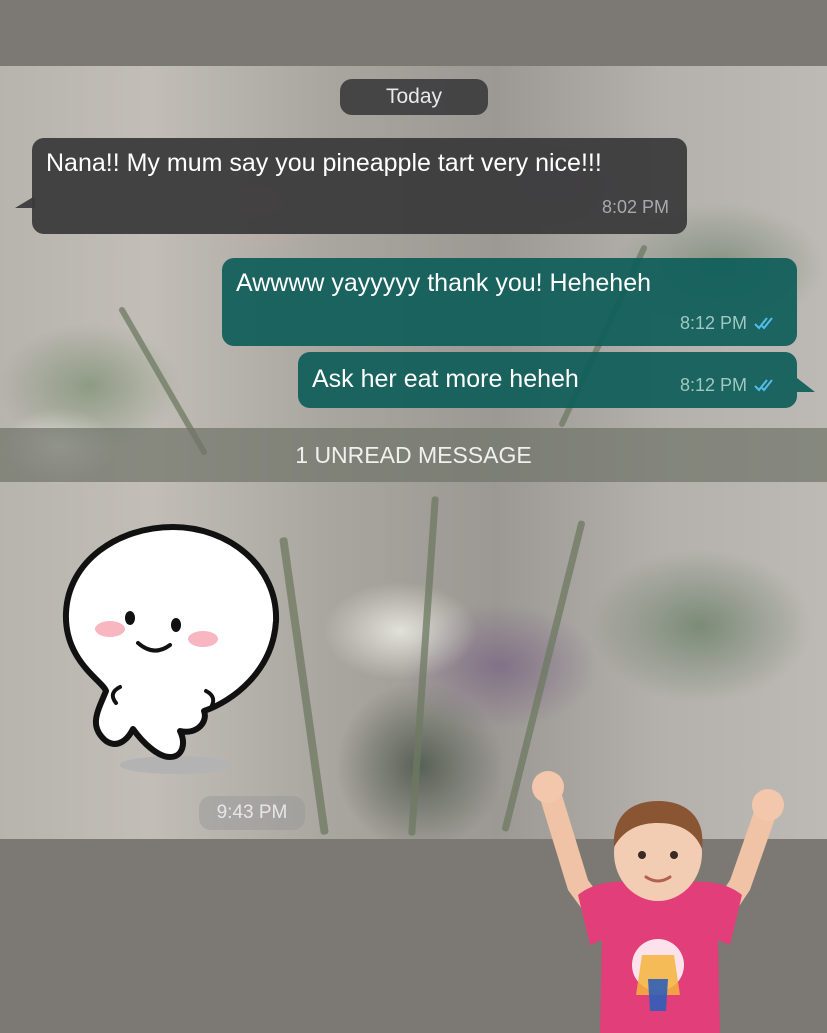 Image resolution: width=827 pixels, height=1033 pixels. What do you see at coordinates (445, 379) in the screenshot?
I see `message-text: Ask her eat more heheh` at bounding box center [445, 379].